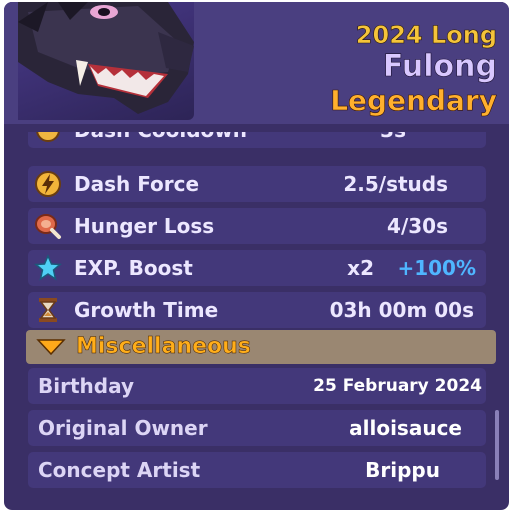 The image size is (513, 513). I want to click on stat-row-dash-force: Dash Force 2.5/studs, so click(257, 184).